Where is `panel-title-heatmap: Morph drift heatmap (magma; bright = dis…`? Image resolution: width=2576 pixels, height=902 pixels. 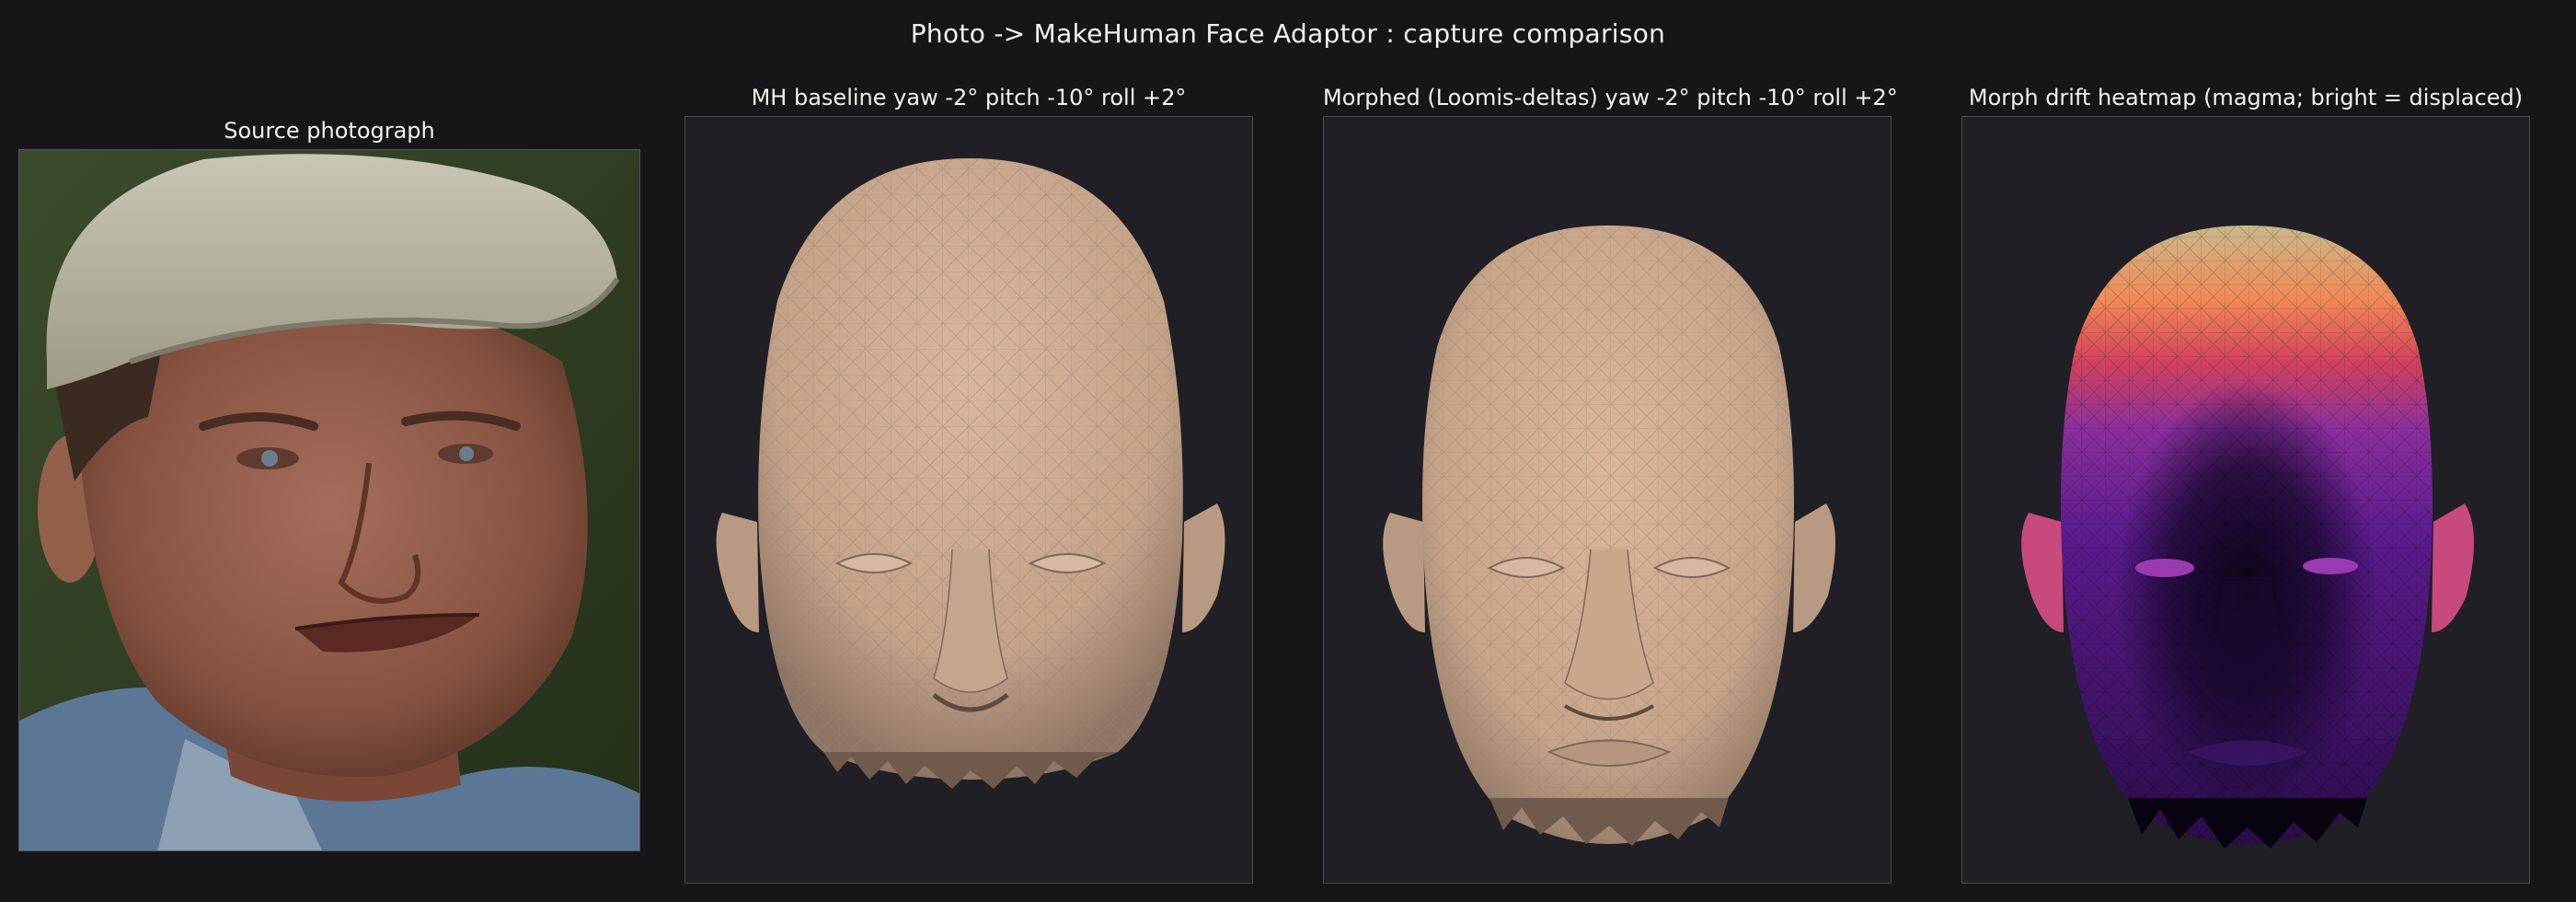 panel-title-heatmap: Morph drift heatmap (magma; bright = dis… is located at coordinates (2246, 97).